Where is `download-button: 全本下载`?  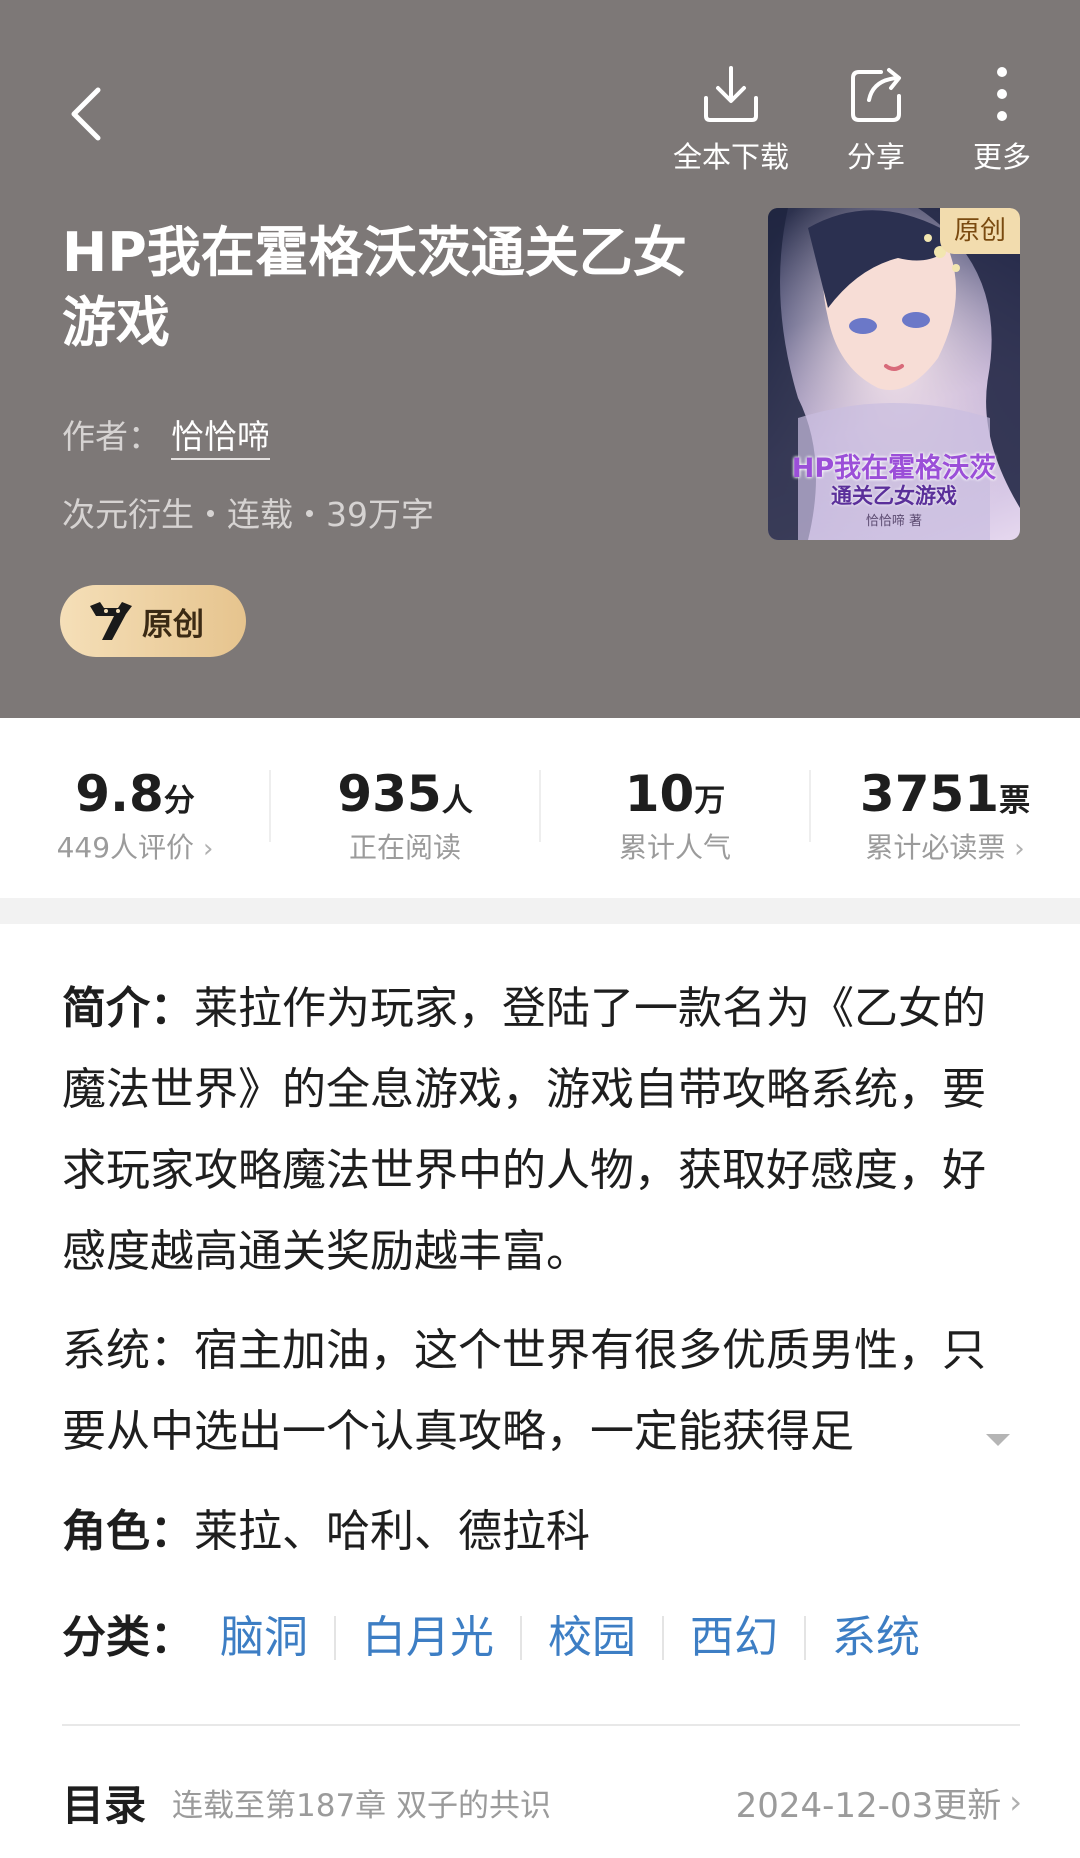
download-button: 全本下载 is located at coordinates (731, 118).